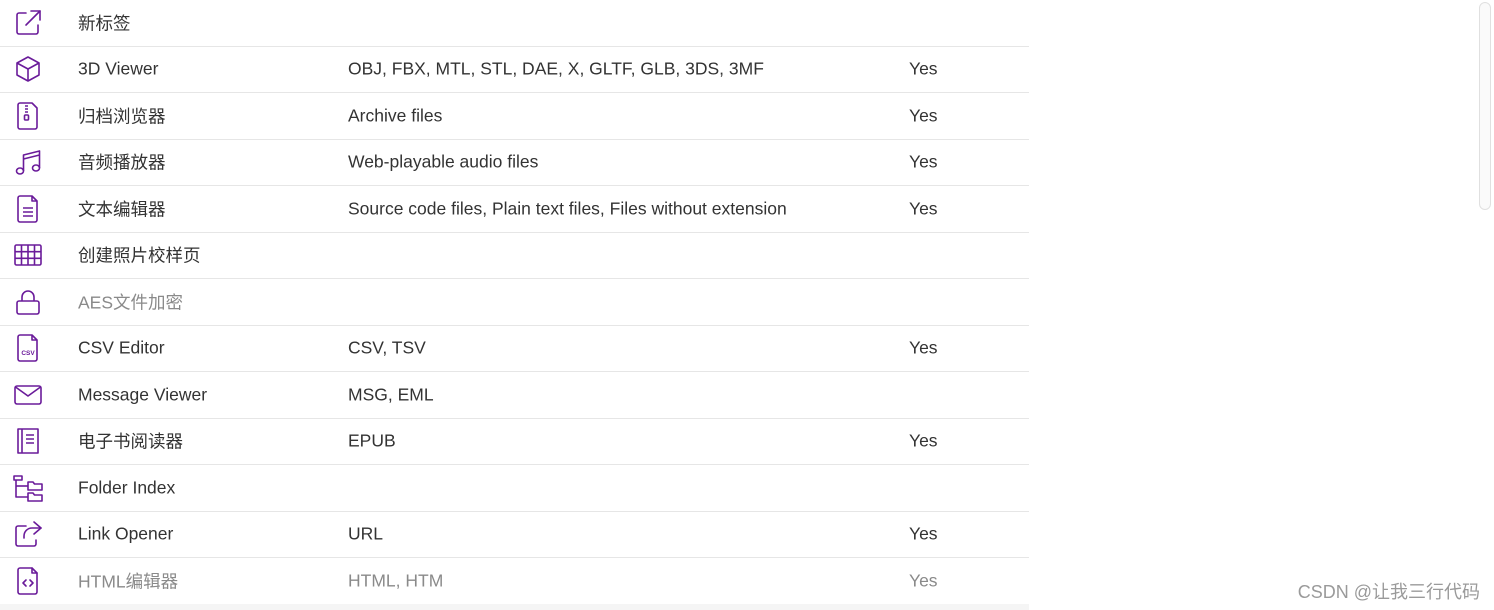 The image size is (1494, 610). What do you see at coordinates (28, 353) in the screenshot?
I see `svg-text: CSV` at bounding box center [28, 353].